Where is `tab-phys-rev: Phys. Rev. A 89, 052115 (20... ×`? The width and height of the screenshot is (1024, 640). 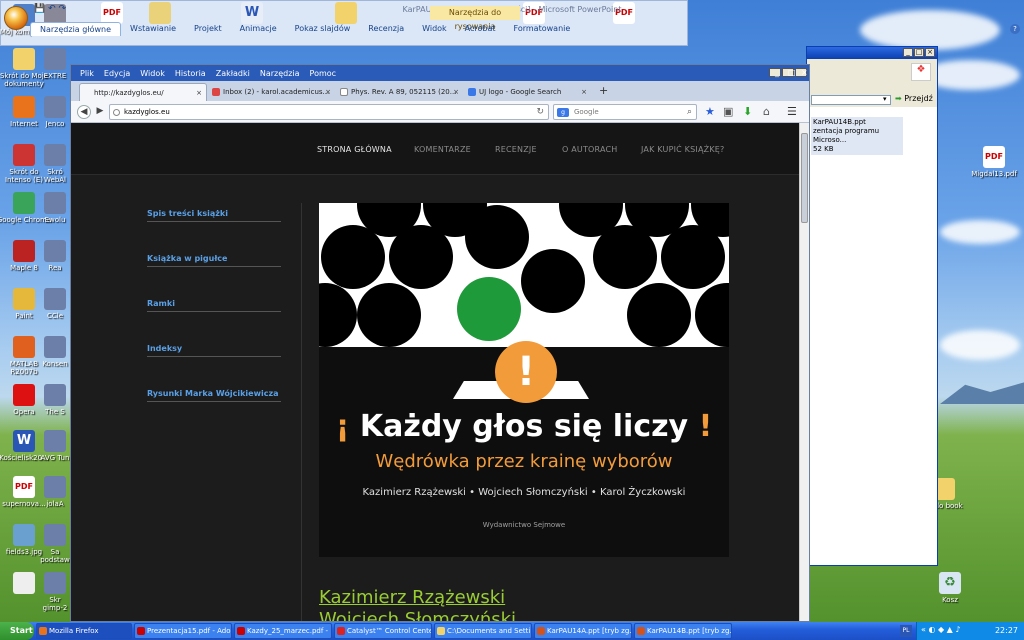 tab-phys-rev: Phys. Rev. A 89, 052115 (20... × is located at coordinates (400, 92).